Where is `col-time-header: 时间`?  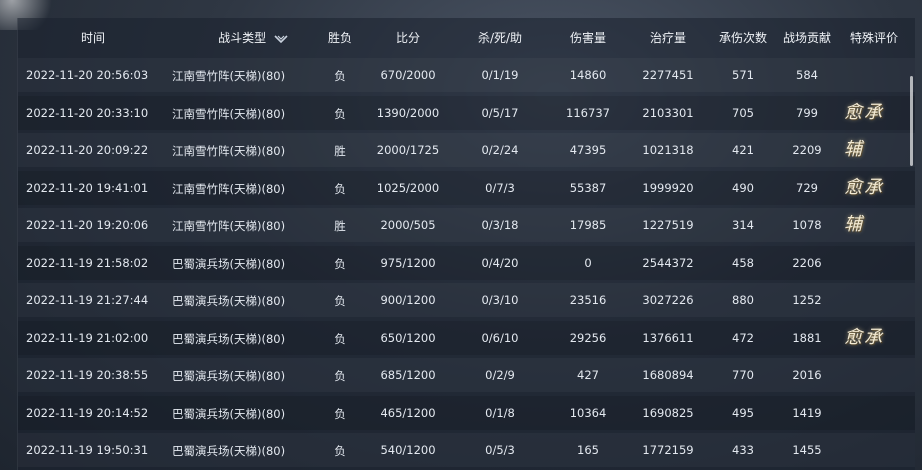
col-time-header: 时间 is located at coordinates (93, 37).